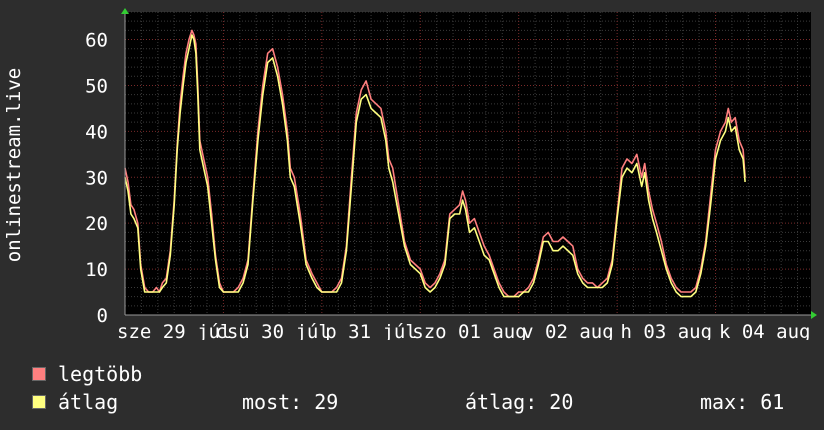 The height and width of the screenshot is (430, 824). I want to click on y-tick-label: 0, so click(102, 316).